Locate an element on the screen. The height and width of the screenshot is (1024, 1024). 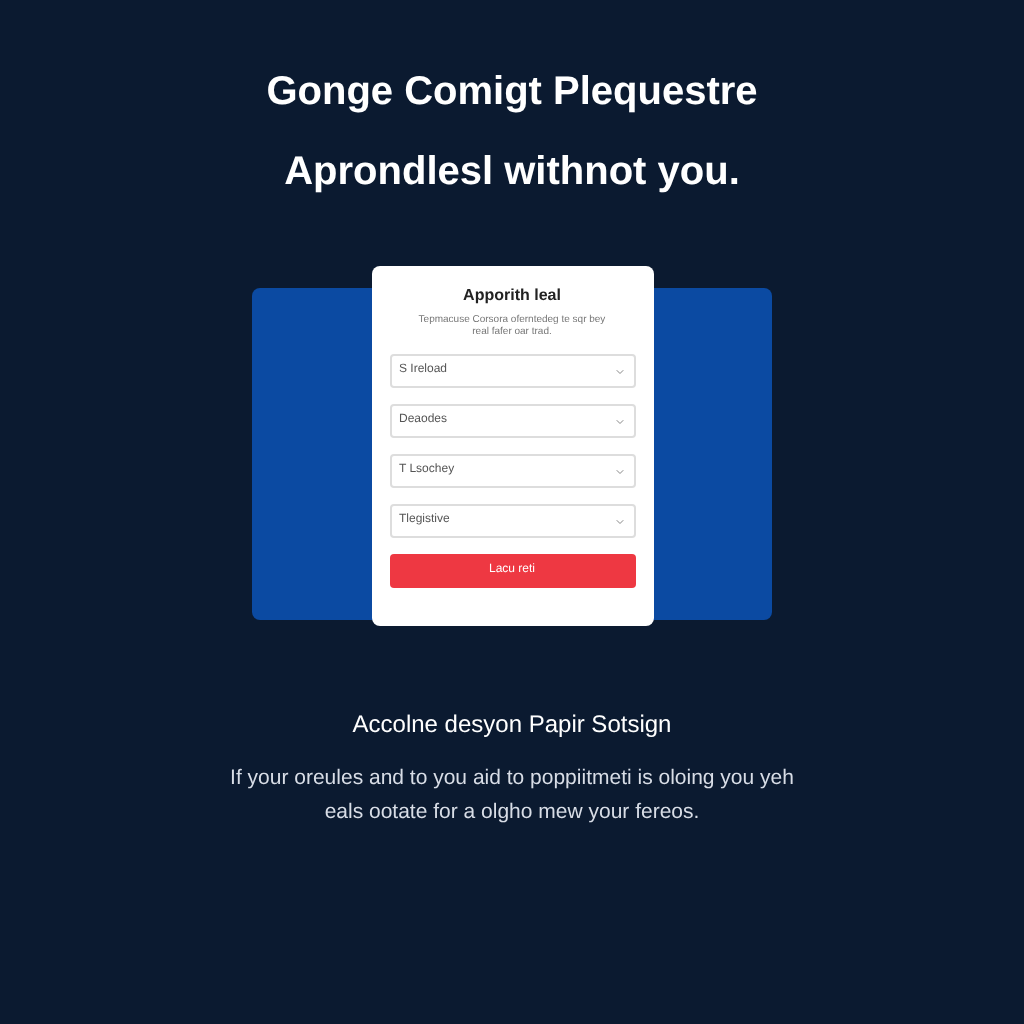
card-title: Apporith leal is located at coordinates (512, 296).